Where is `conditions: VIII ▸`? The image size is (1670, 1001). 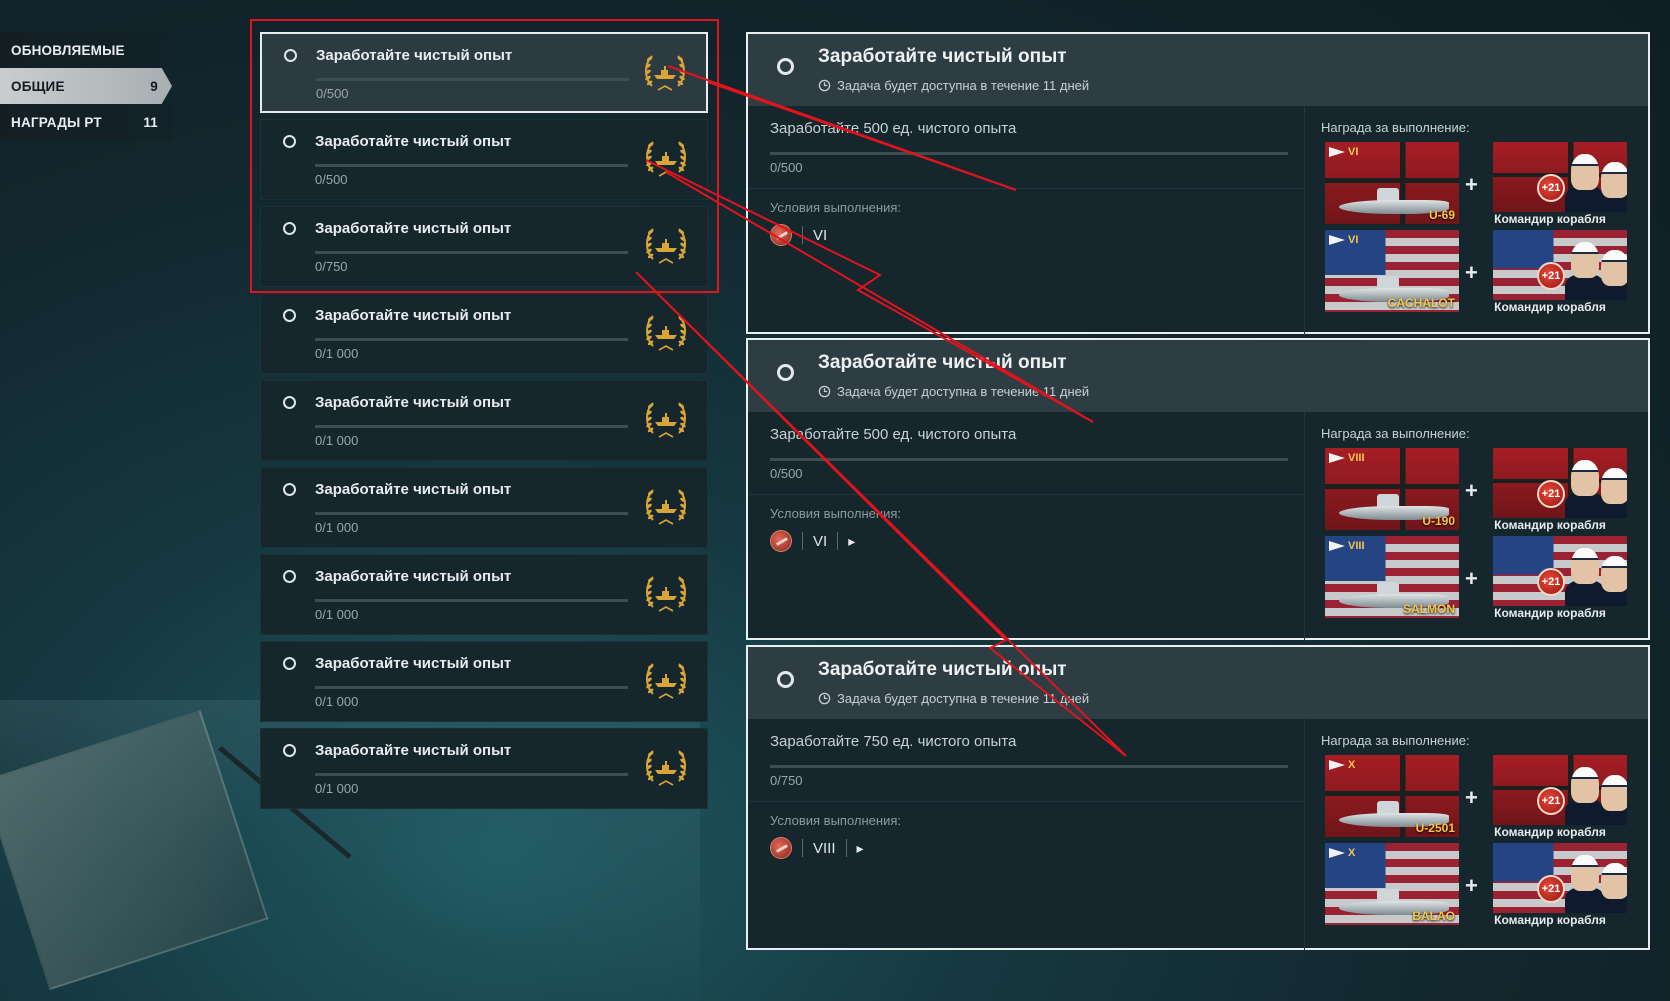
conditions: VIII ▸ is located at coordinates (817, 848).